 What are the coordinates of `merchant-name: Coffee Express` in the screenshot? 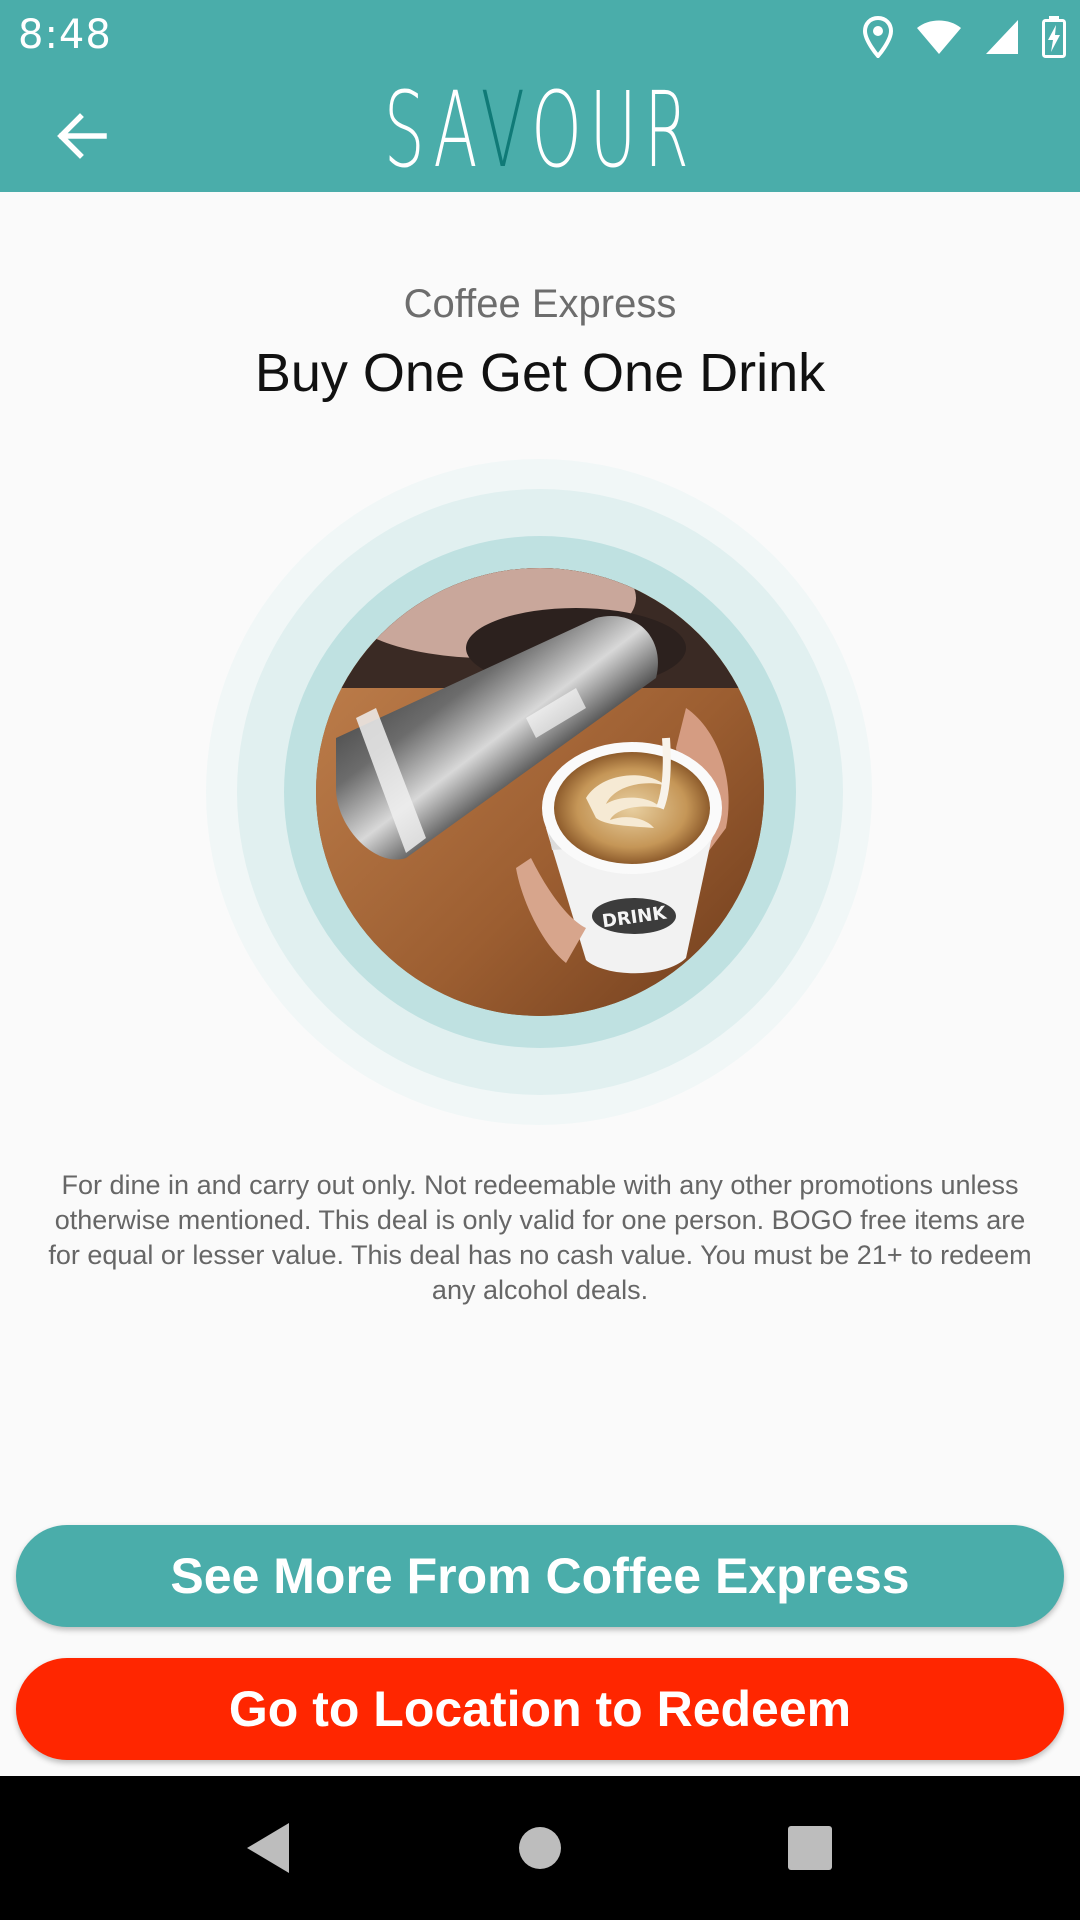 It's located at (540, 304).